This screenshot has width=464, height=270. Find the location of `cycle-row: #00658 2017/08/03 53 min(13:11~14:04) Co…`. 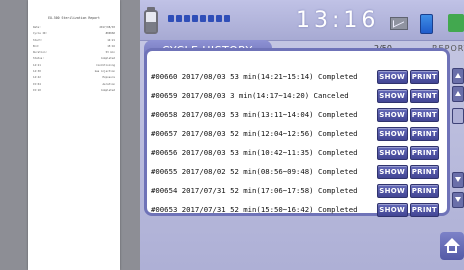

cycle-row: #00658 2017/08/03 53 min(13:11~14:04) Co… is located at coordinates (295, 114).